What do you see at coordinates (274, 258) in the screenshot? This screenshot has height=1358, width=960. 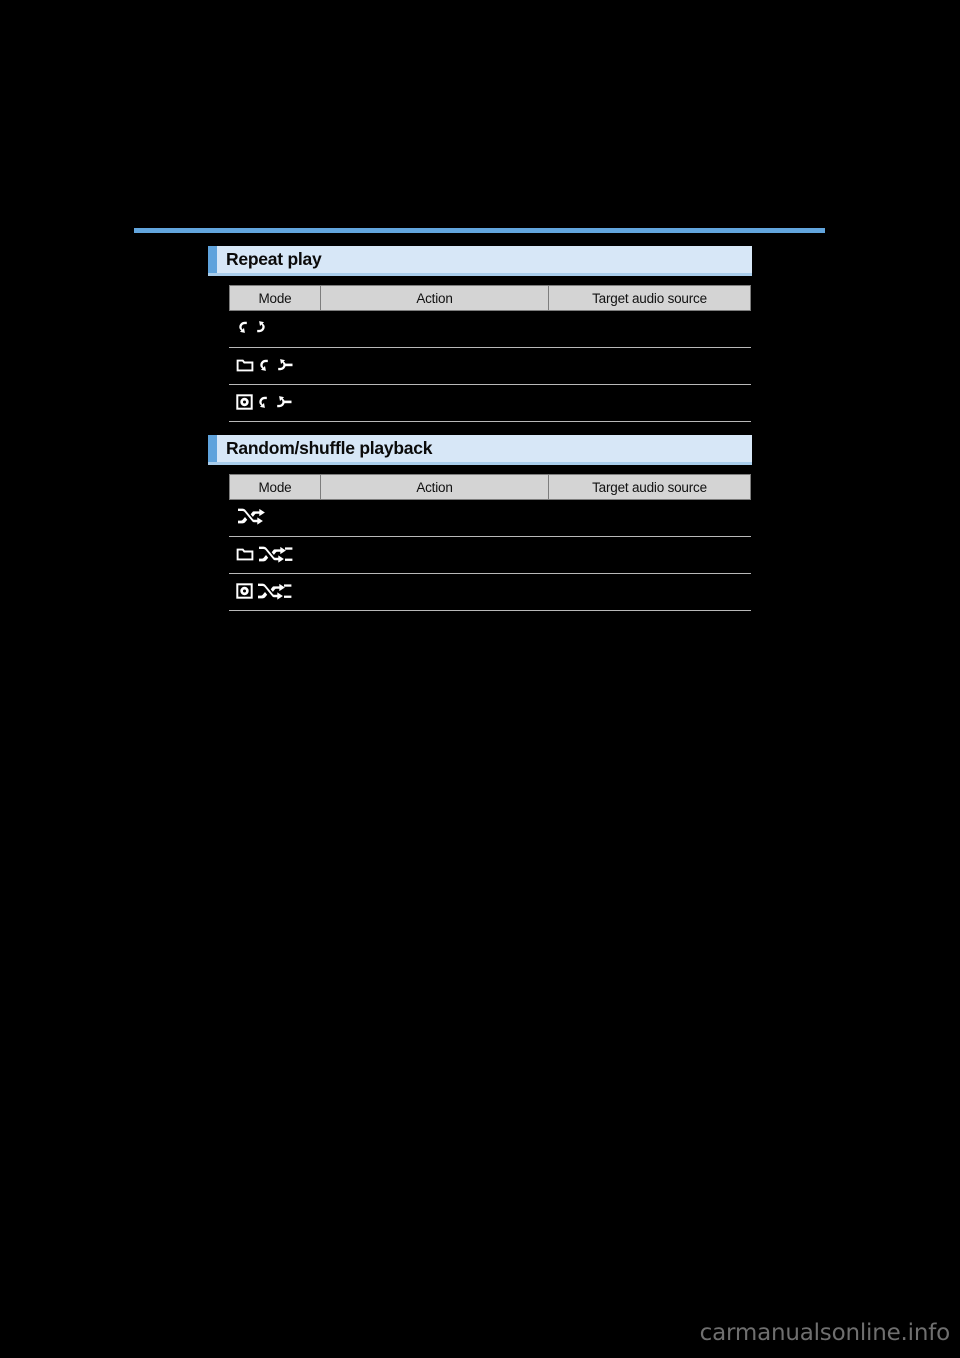 I see `section-title: Repeat play` at bounding box center [274, 258].